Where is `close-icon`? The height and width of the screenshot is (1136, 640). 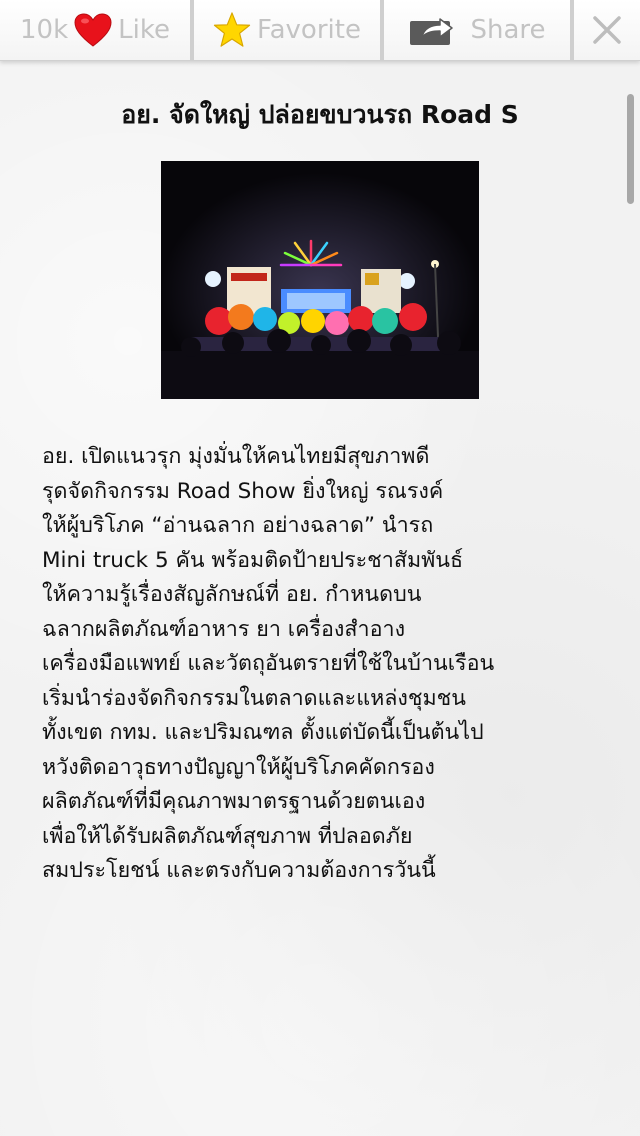 close-icon is located at coordinates (607, 30).